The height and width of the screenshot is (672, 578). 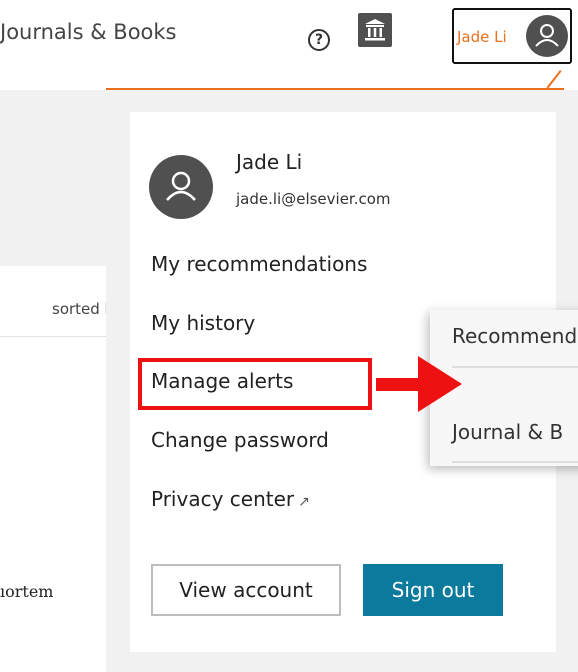 I want to click on user-menu-button: Jade Li, so click(x=512, y=36).